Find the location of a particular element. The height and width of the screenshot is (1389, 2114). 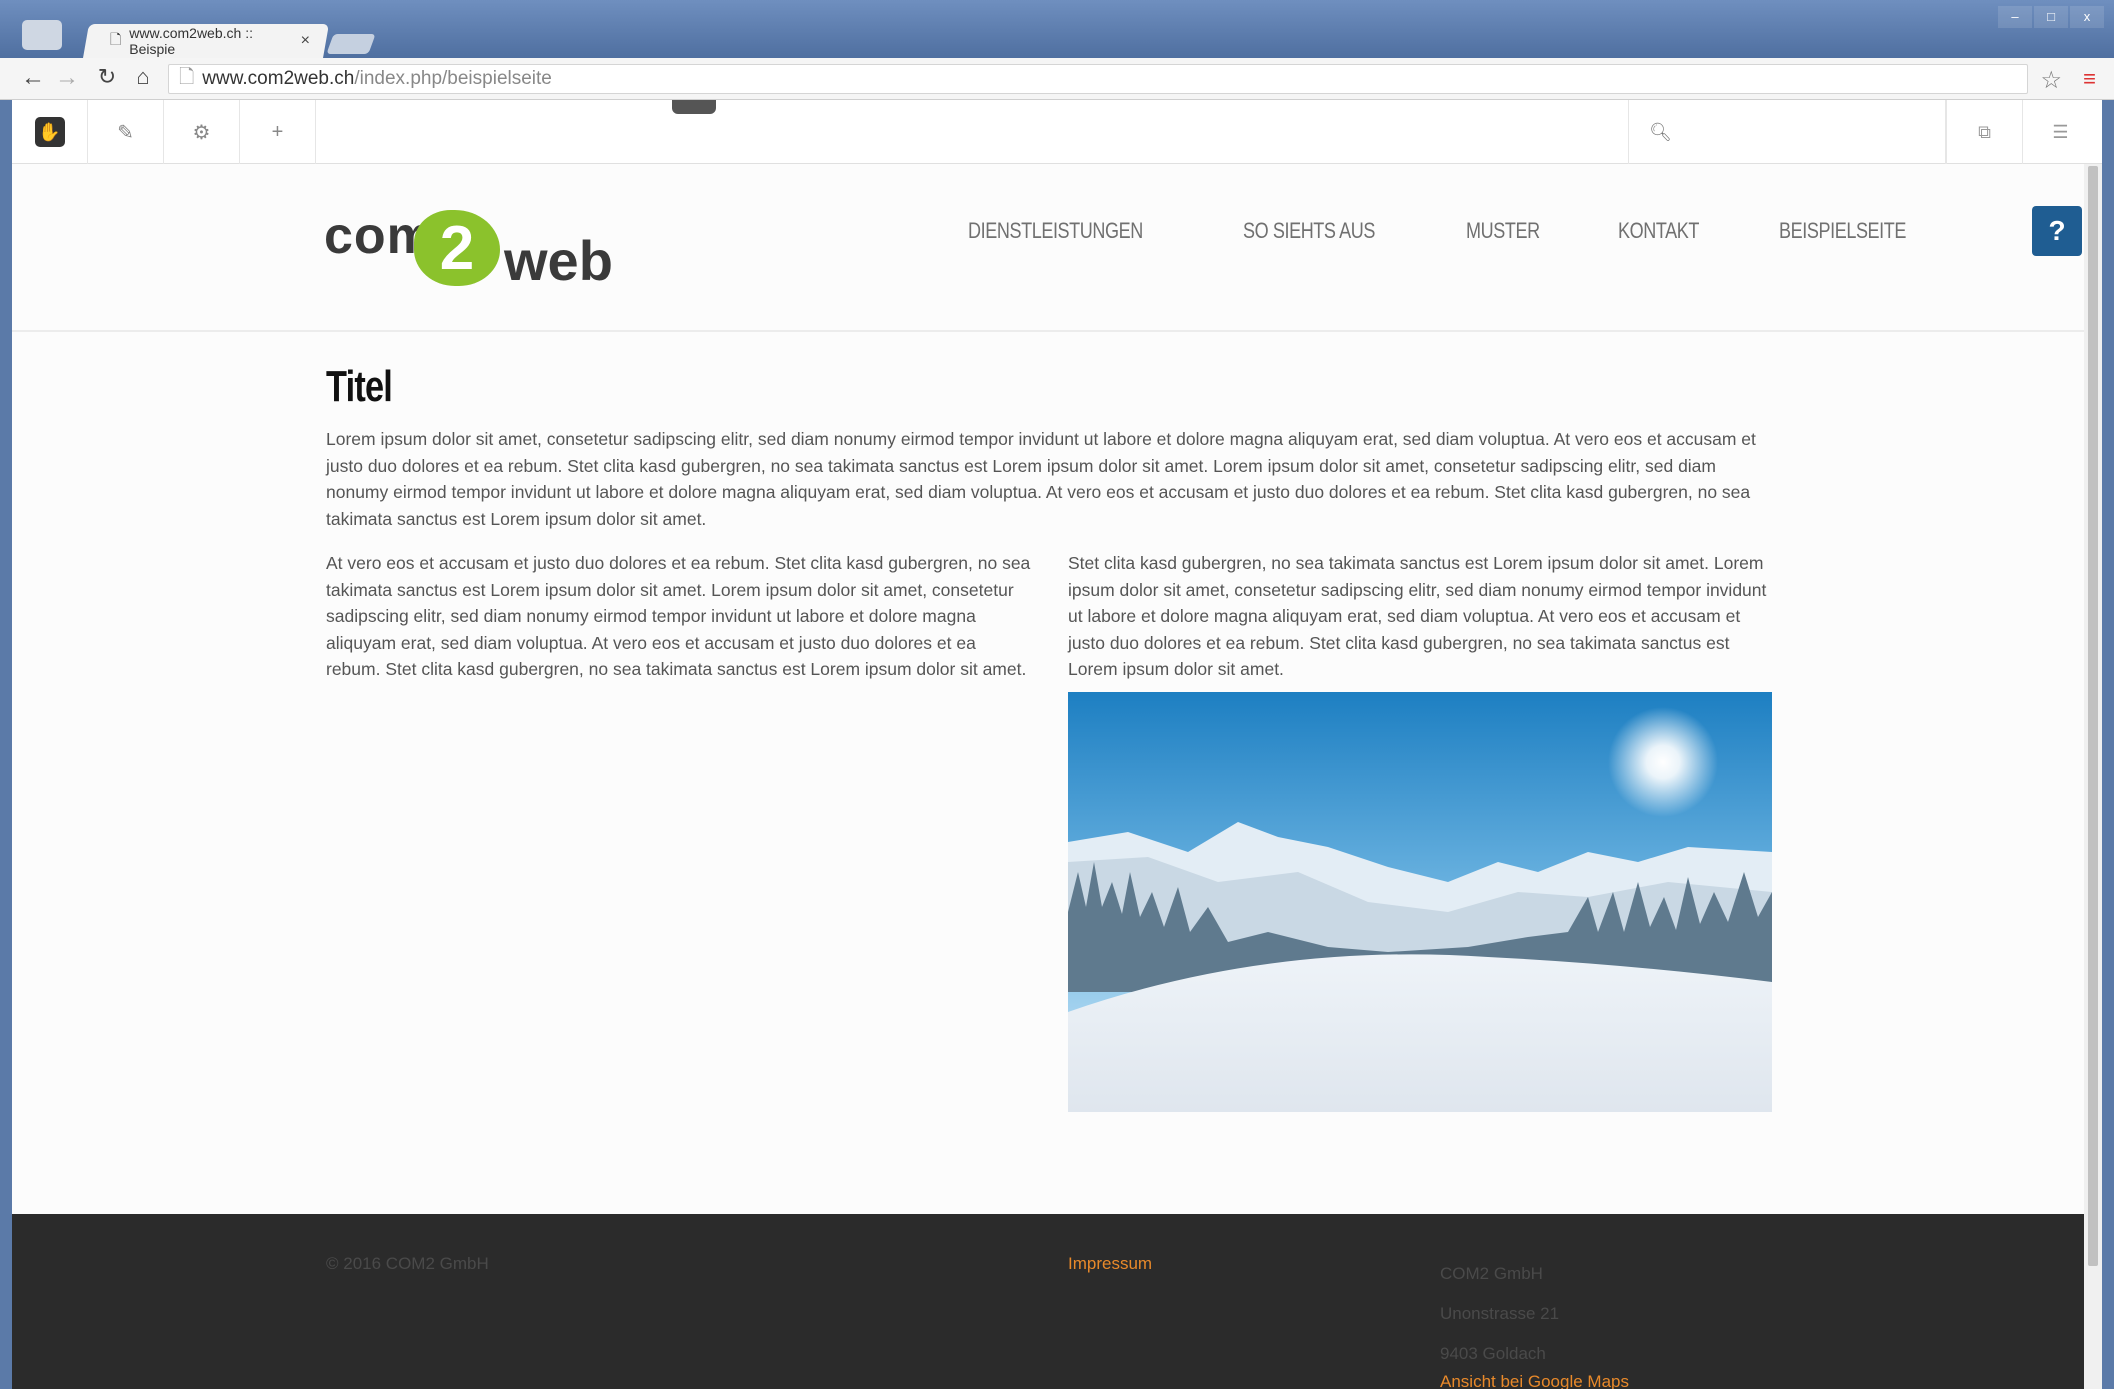

browser-titlebar: 🗋 www.com2web.ch :: Beispie × – □ x is located at coordinates (1057, 29).